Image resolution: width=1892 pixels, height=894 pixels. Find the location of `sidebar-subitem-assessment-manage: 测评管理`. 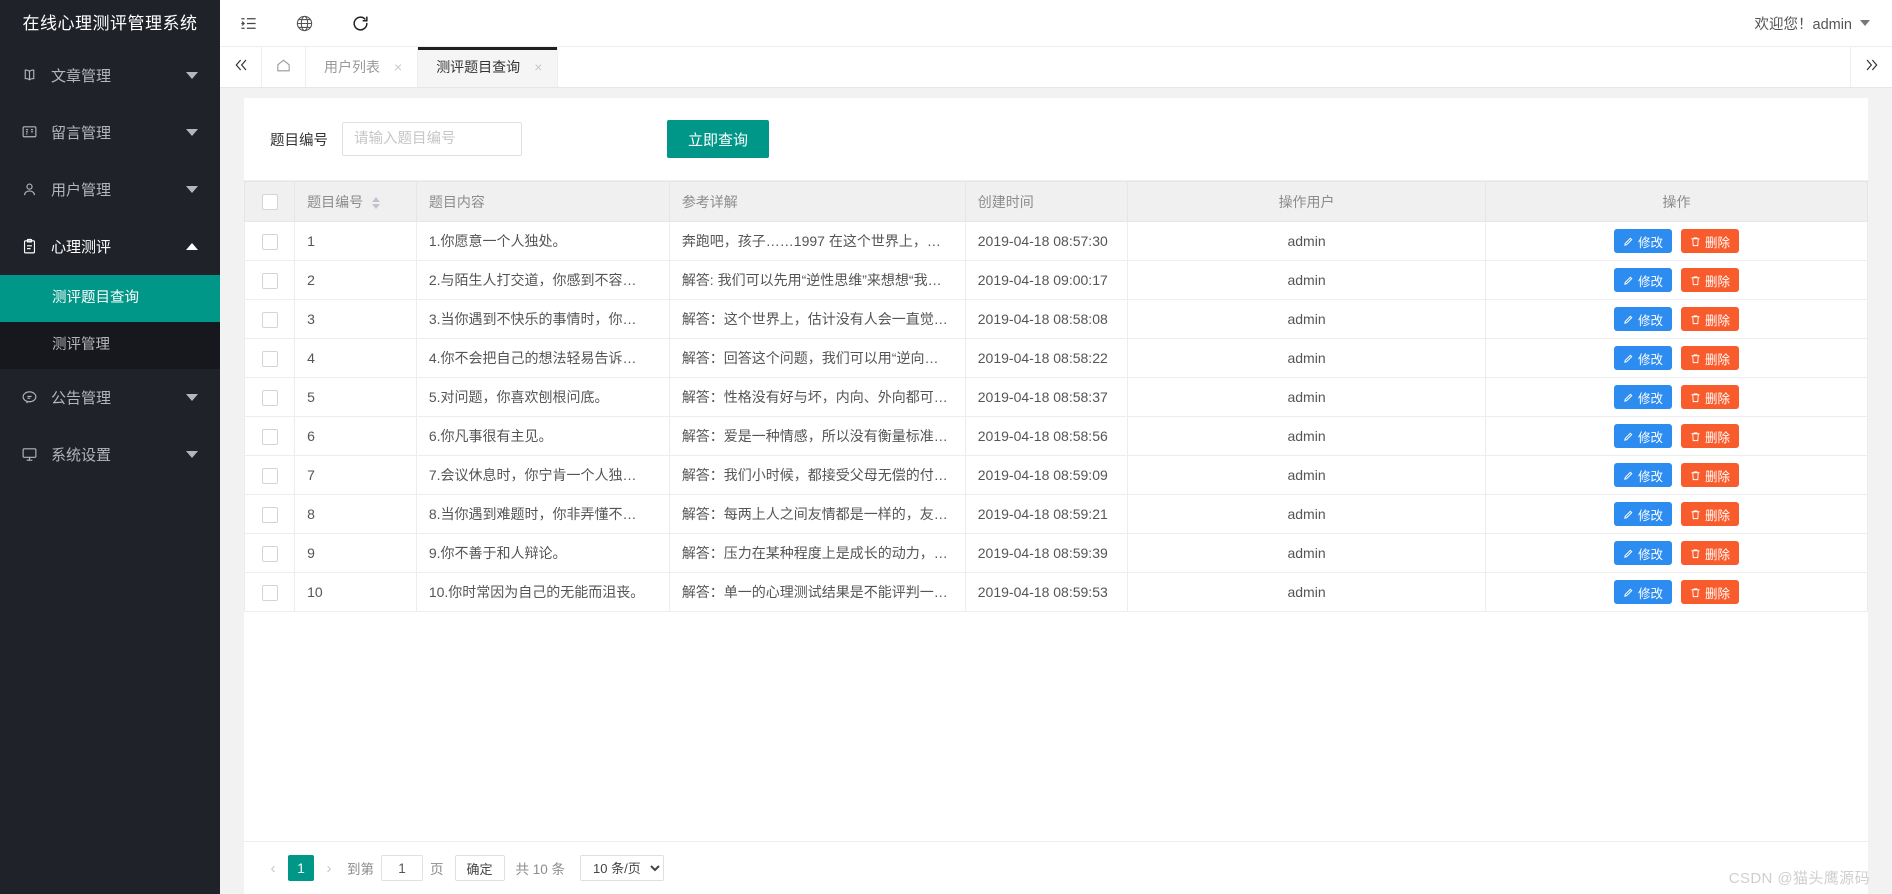

sidebar-subitem-assessment-manage: 测评管理 is located at coordinates (110, 345).